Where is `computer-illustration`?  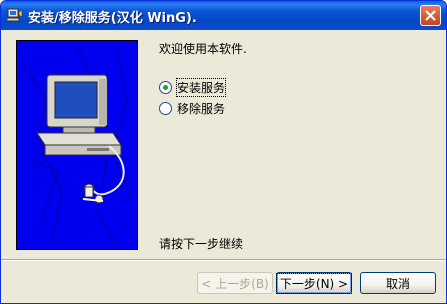
computer-illustration is located at coordinates (79, 115).